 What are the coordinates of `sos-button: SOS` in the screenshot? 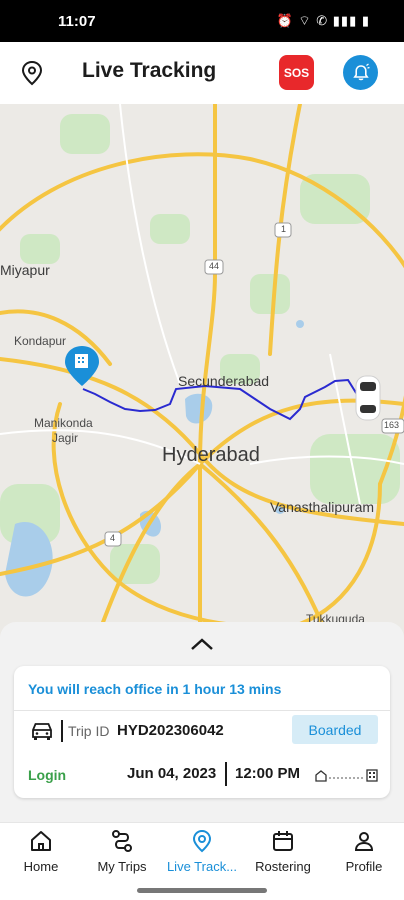 It's located at (296, 72).